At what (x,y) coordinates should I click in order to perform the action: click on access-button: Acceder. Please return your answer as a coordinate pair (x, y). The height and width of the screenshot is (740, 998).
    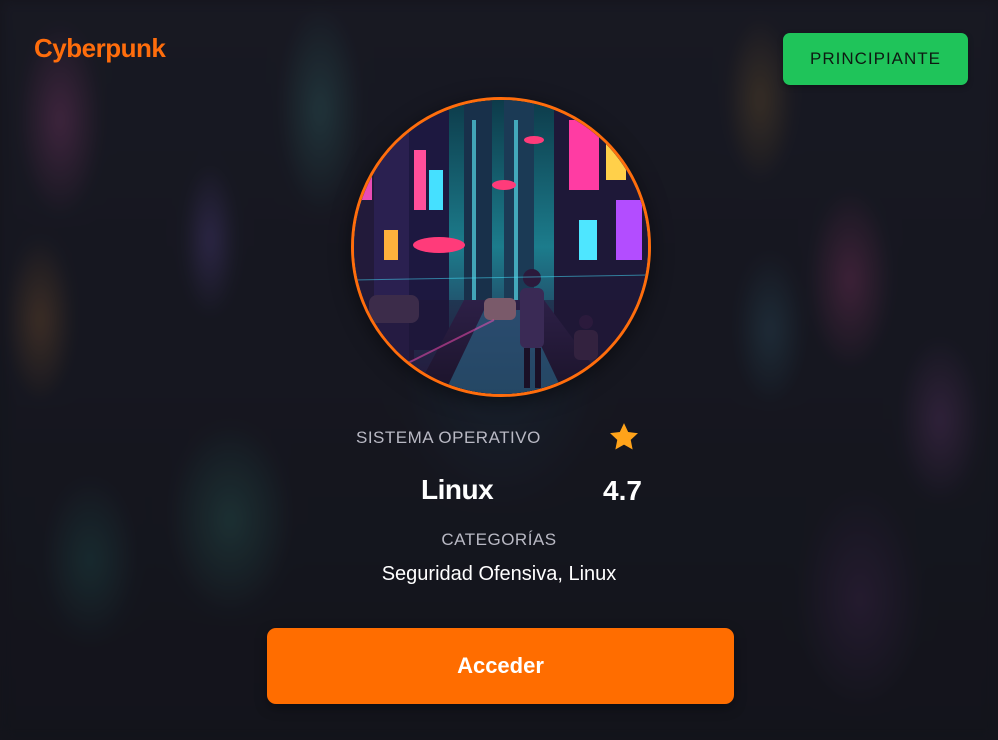
    Looking at the image, I should click on (500, 666).